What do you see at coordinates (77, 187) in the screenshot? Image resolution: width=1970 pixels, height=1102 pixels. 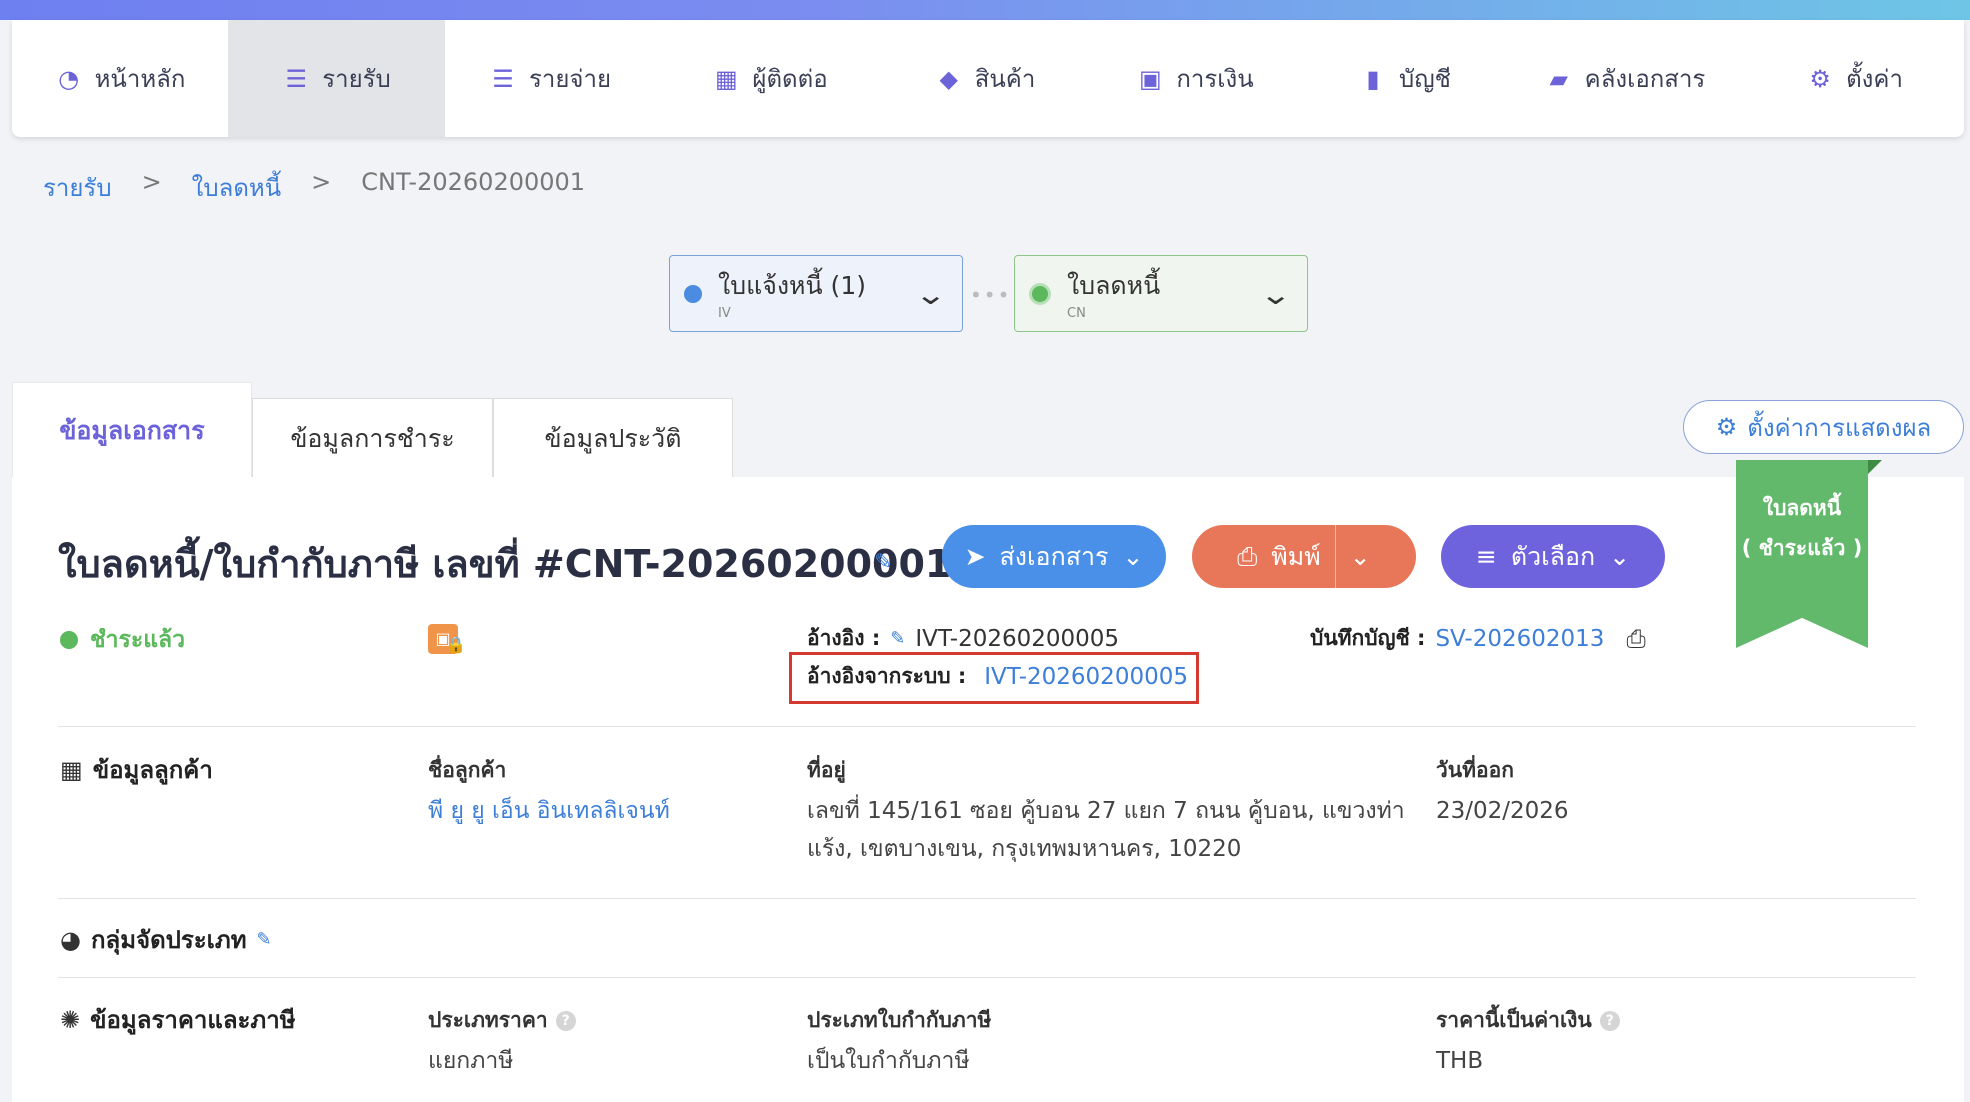 I see `breadcrumb-income-link: รายรับ` at bounding box center [77, 187].